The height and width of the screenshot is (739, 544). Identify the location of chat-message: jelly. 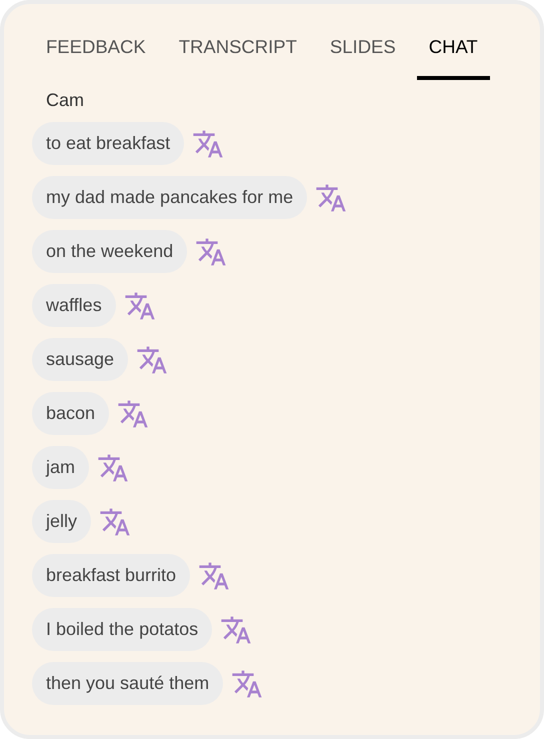
(62, 521).